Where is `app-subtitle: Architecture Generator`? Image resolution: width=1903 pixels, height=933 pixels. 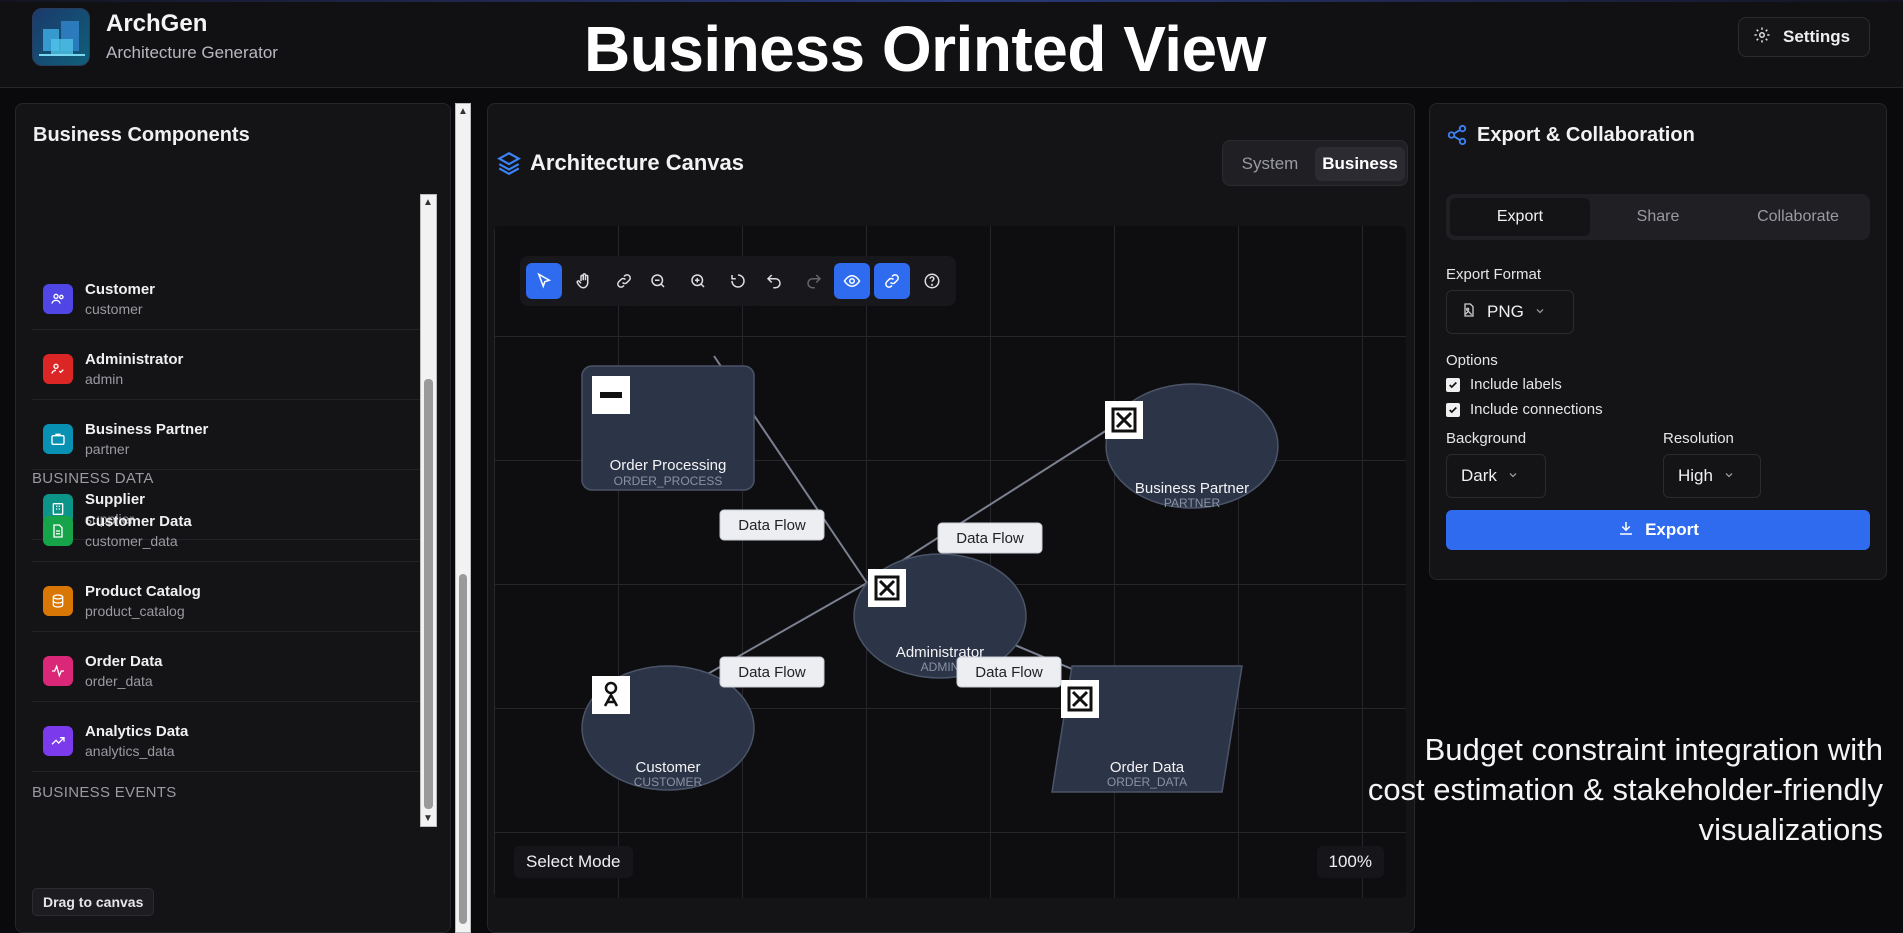
app-subtitle: Architecture Generator is located at coordinates (192, 52).